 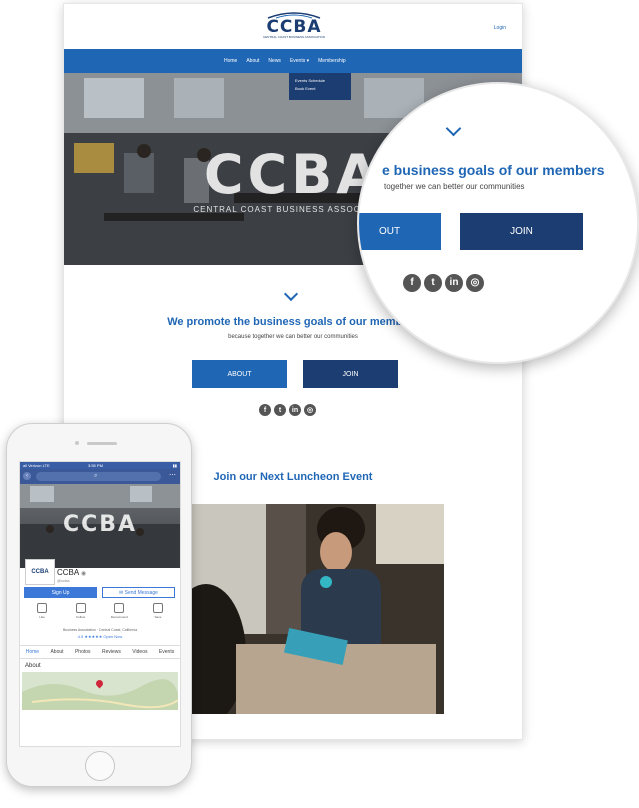 What do you see at coordinates (493, 170) in the screenshot?
I see `magnified-tagline: e business goals of our members` at bounding box center [493, 170].